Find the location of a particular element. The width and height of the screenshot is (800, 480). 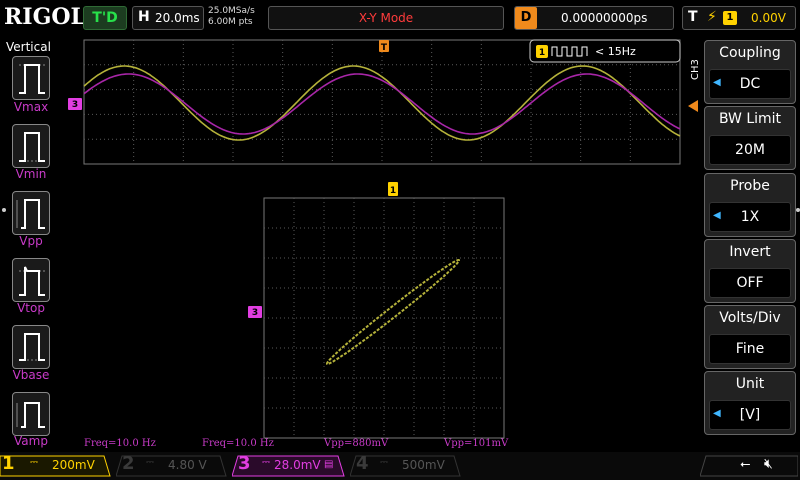

ch1-scale: 200mV is located at coordinates (73, 465).